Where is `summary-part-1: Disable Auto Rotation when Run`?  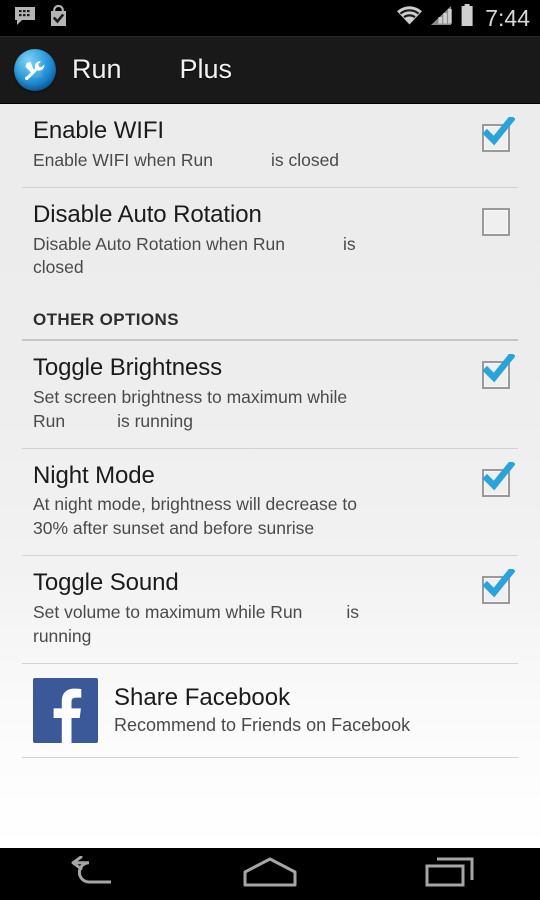 summary-part-1: Disable Auto Rotation when Run is located at coordinates (159, 243).